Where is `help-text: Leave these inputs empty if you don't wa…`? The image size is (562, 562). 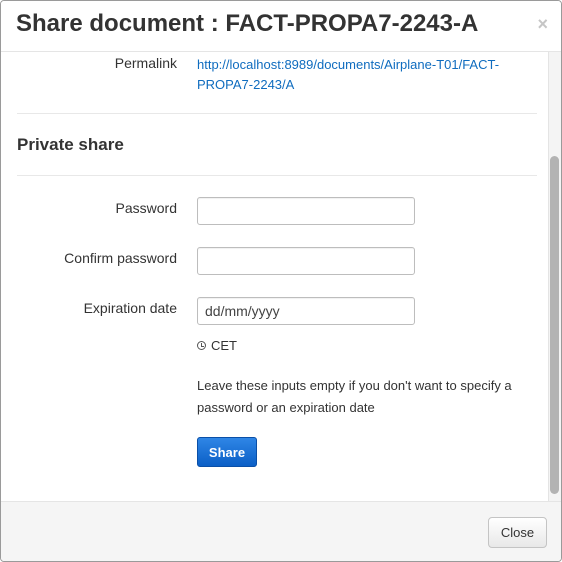 help-text: Leave these inputs empty if you don't wa… is located at coordinates (354, 396).